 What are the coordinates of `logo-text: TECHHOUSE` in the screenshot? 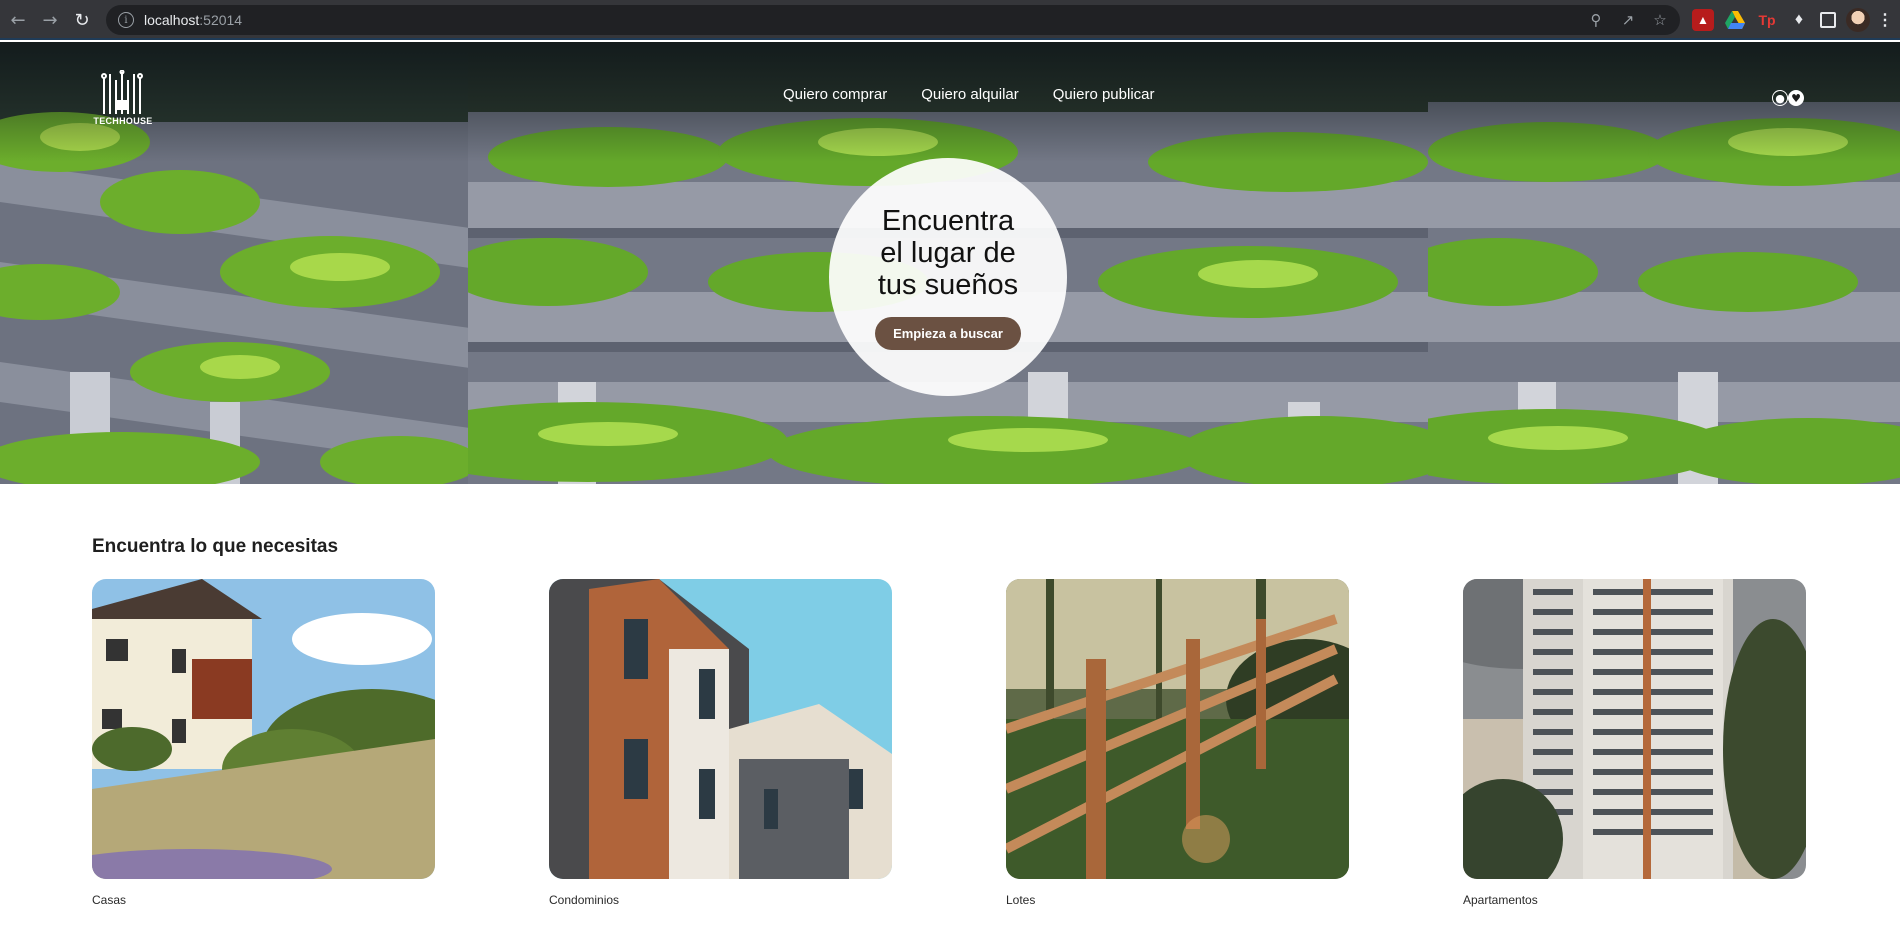 It's located at (123, 121).